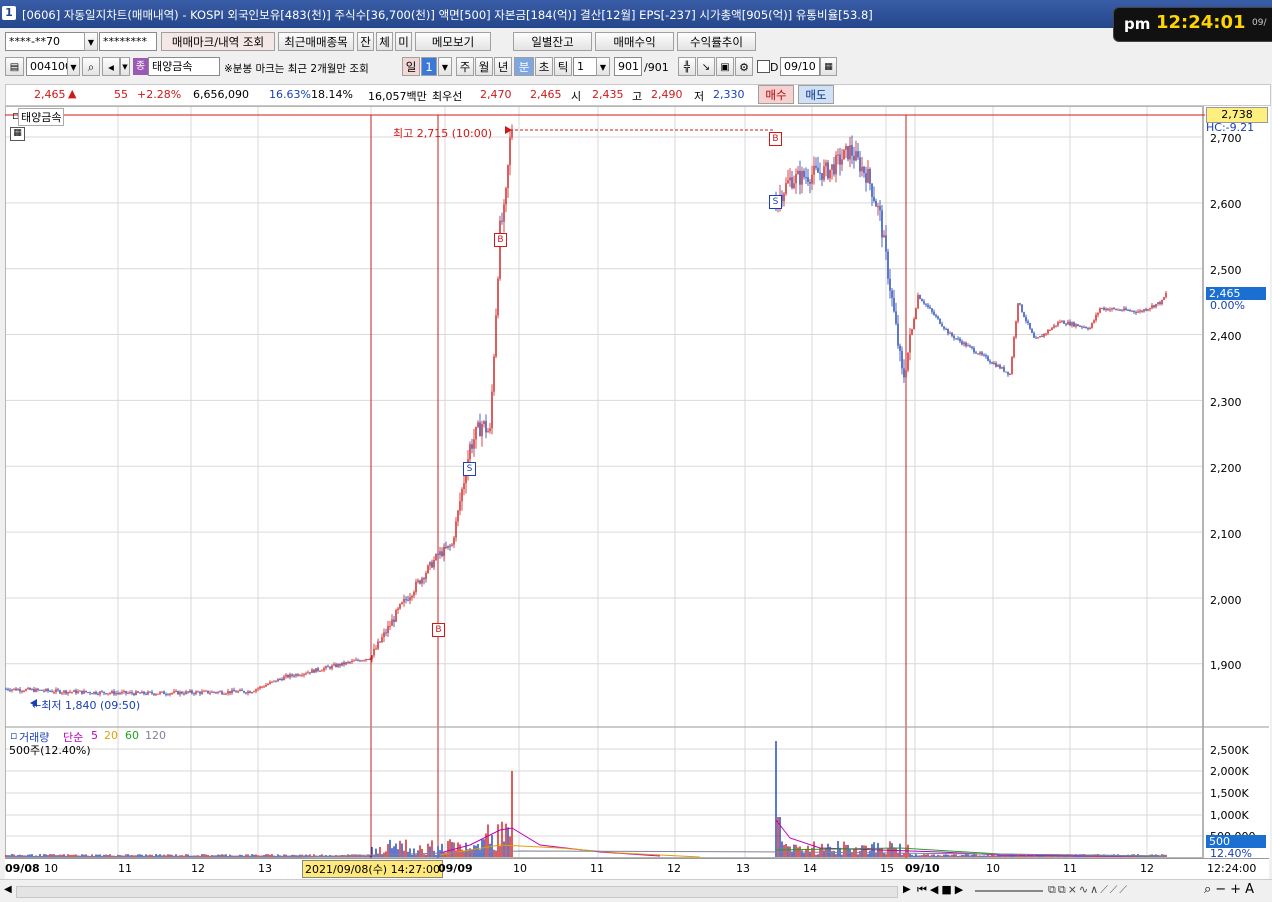  What do you see at coordinates (457, 892) in the screenshot?
I see `scroll-track` at bounding box center [457, 892].